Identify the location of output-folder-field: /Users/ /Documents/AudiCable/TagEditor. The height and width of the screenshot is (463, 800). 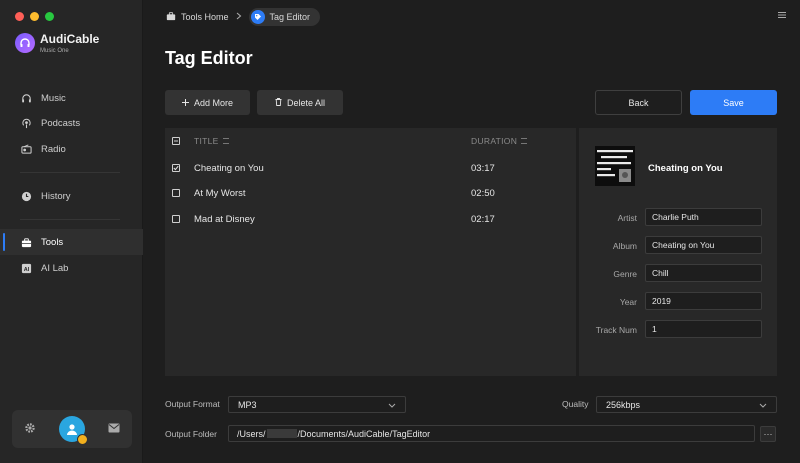
(491, 433).